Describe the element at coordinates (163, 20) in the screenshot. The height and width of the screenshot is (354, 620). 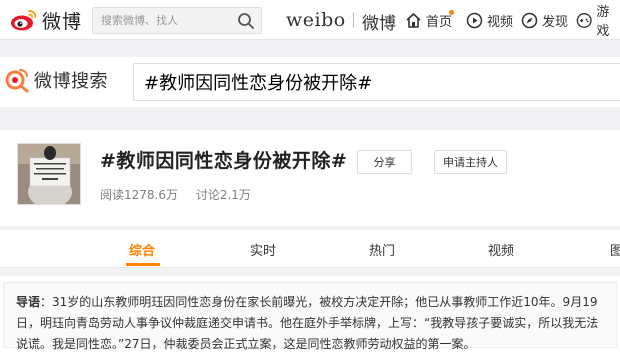
I see `top-search-input` at that location.